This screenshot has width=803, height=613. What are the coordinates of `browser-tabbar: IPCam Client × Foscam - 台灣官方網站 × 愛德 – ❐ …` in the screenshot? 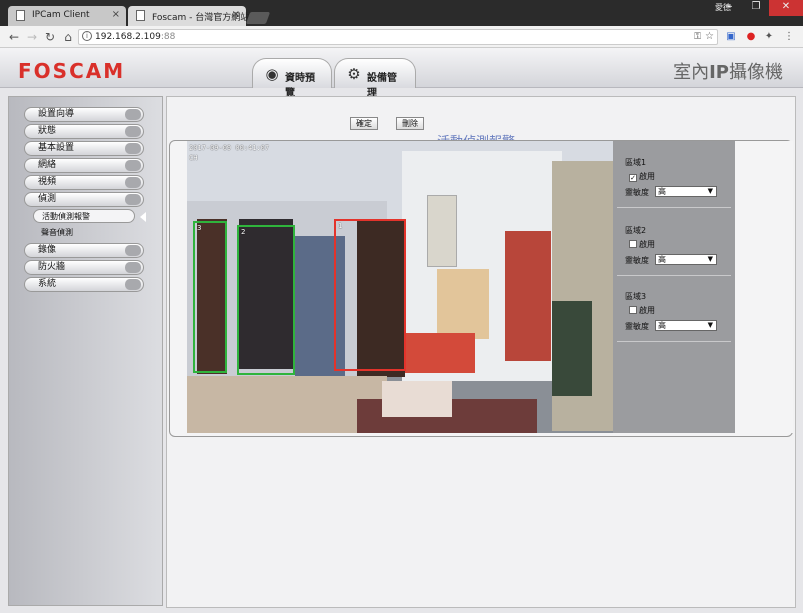 It's located at (401, 13).